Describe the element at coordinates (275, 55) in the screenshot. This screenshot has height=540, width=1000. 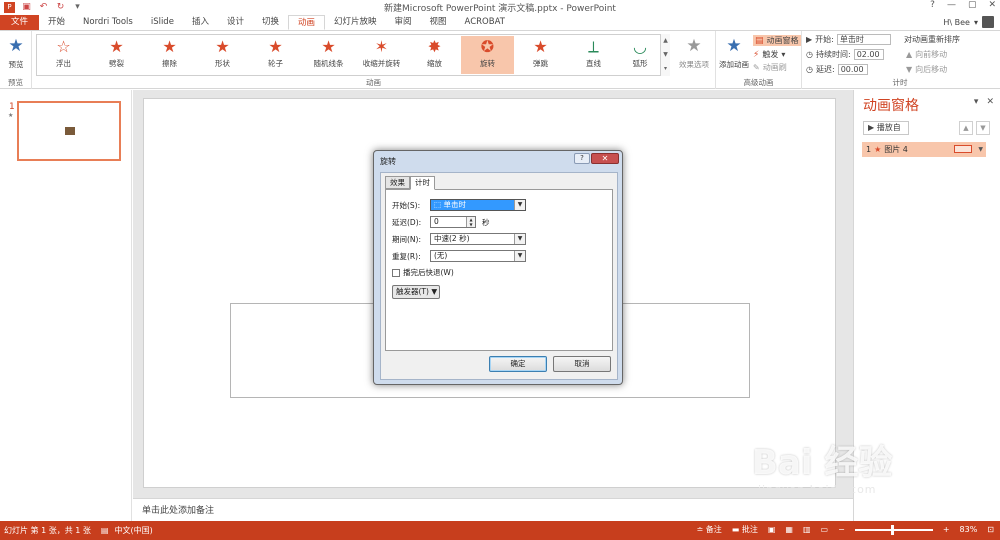
I see `gallery-item-wheel: ★ 轮子` at that location.